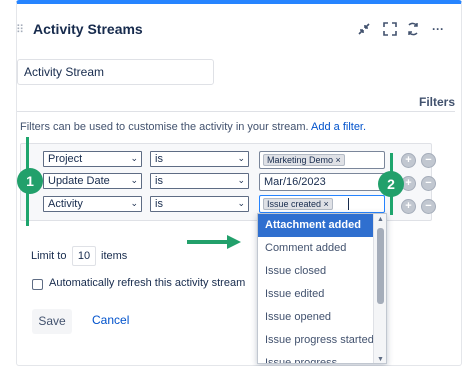 The height and width of the screenshot is (366, 474). What do you see at coordinates (236, 111) in the screenshot?
I see `divider` at bounding box center [236, 111].